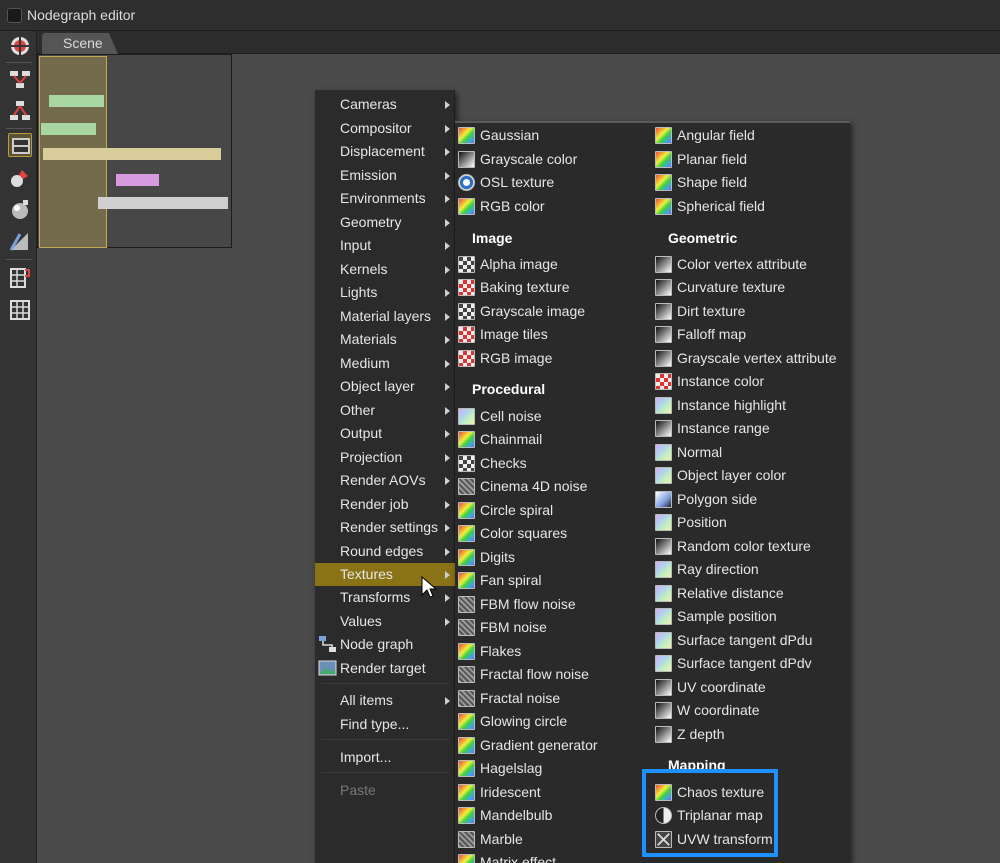  I want to click on submenu-item-digits: Digits, so click(550, 557).